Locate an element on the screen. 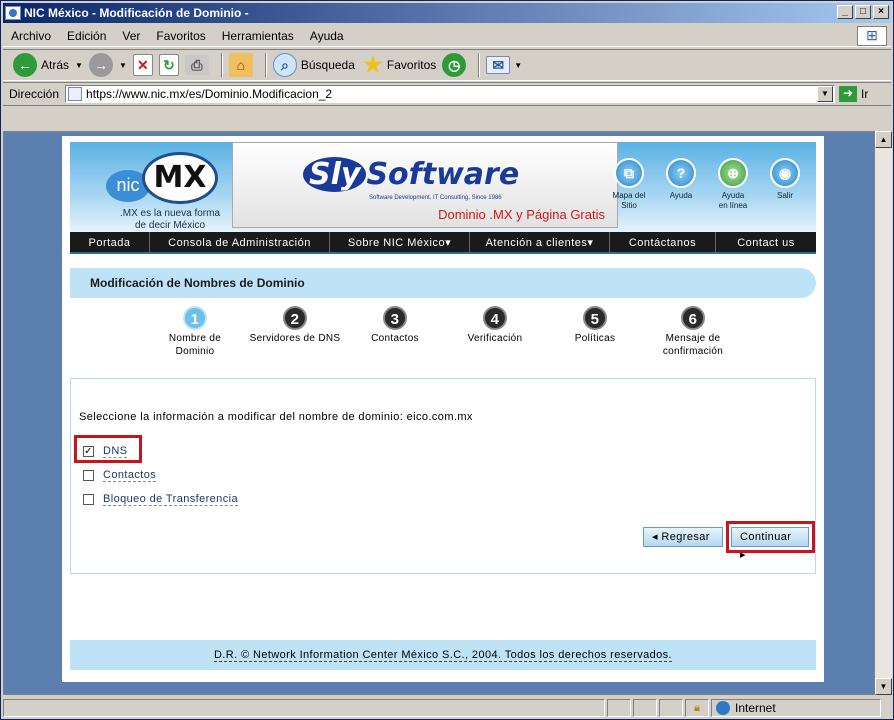 Image resolution: width=894 pixels, height=720 pixels. menu-favoritos: Favoritos is located at coordinates (180, 36).